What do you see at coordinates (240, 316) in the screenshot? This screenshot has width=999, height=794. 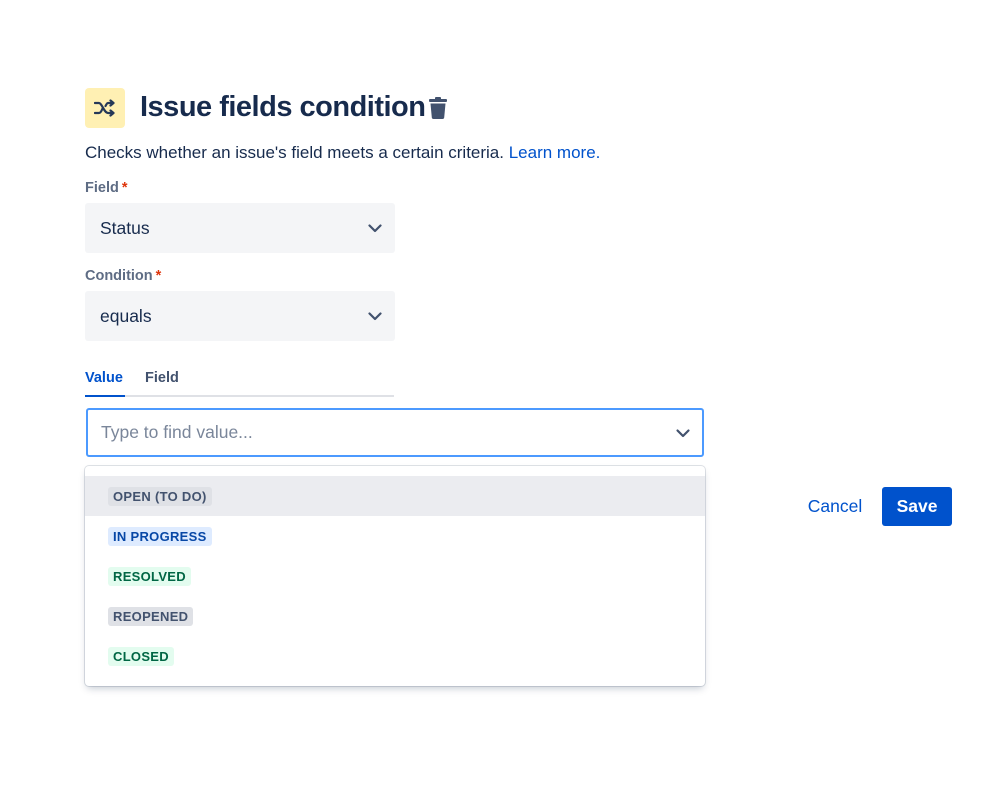 I see `condition-select: equals` at bounding box center [240, 316].